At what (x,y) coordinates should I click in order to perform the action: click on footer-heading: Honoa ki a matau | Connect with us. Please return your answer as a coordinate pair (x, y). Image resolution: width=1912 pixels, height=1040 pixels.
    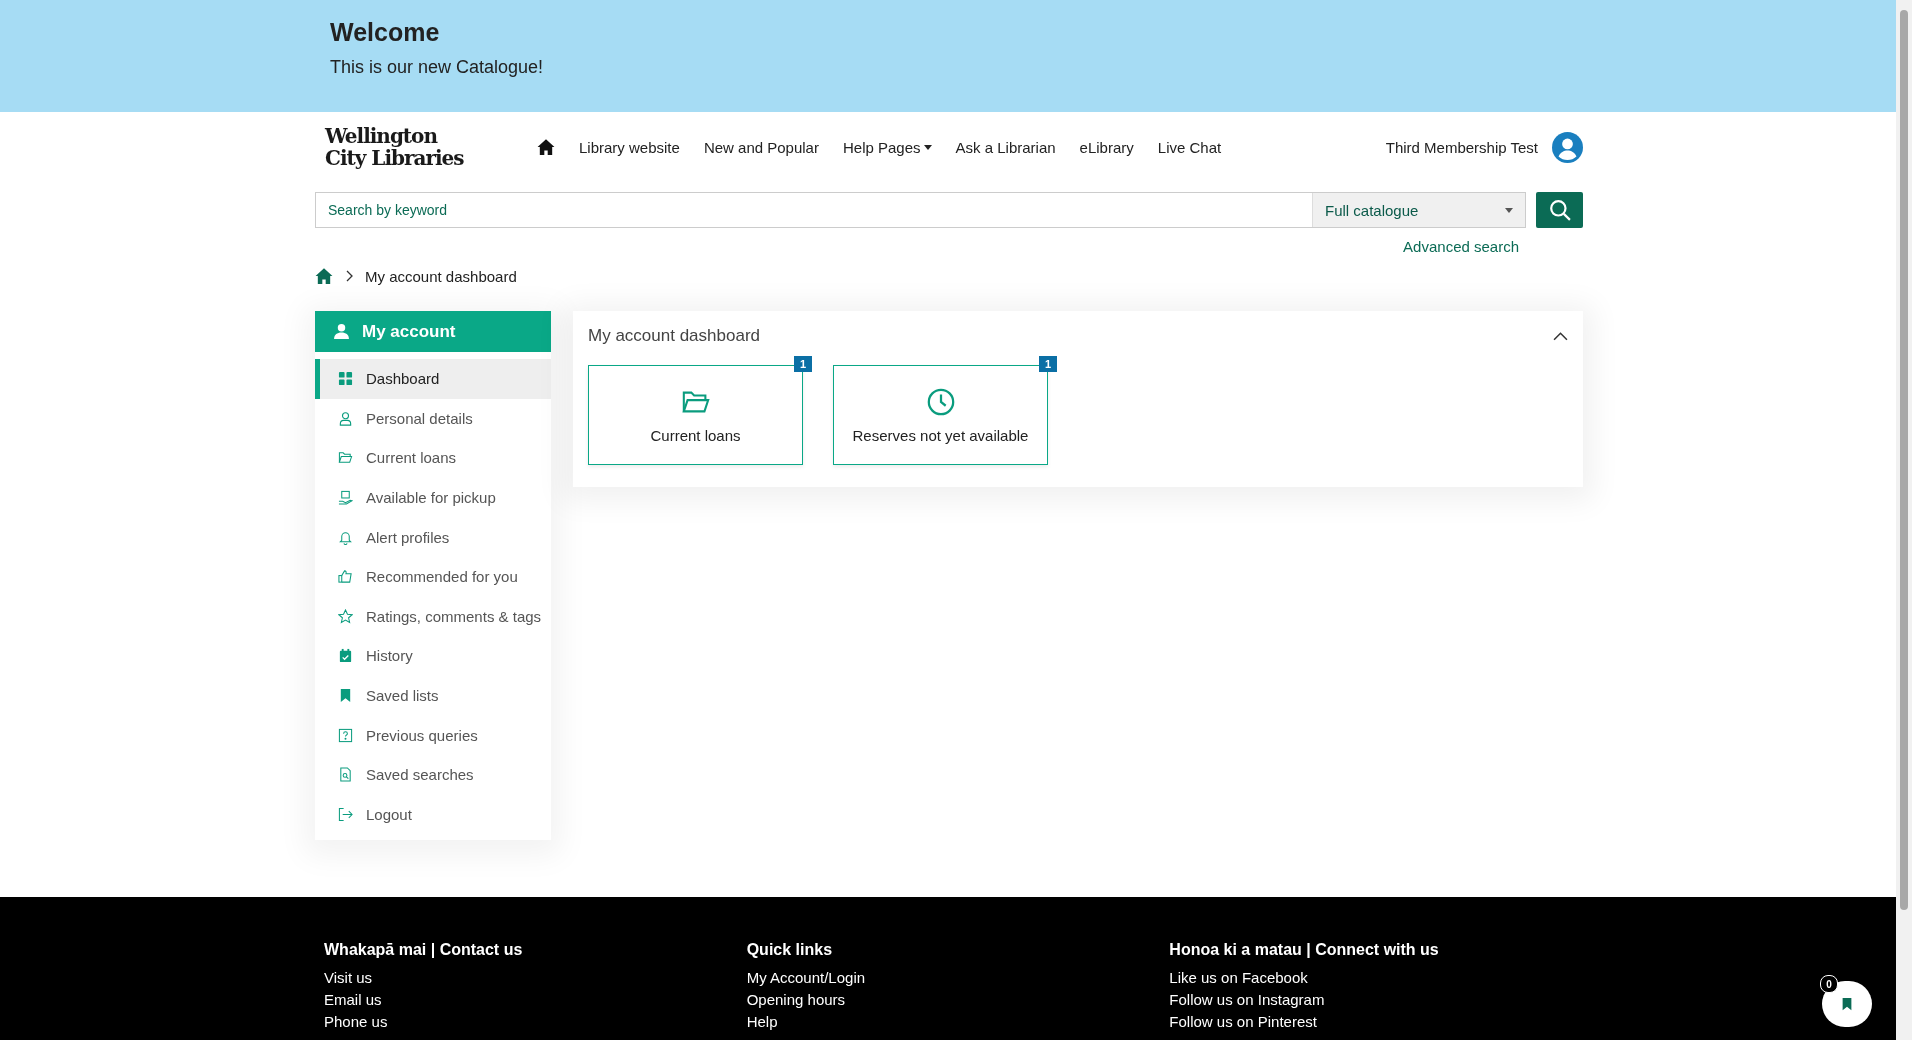
    Looking at the image, I should click on (1304, 950).